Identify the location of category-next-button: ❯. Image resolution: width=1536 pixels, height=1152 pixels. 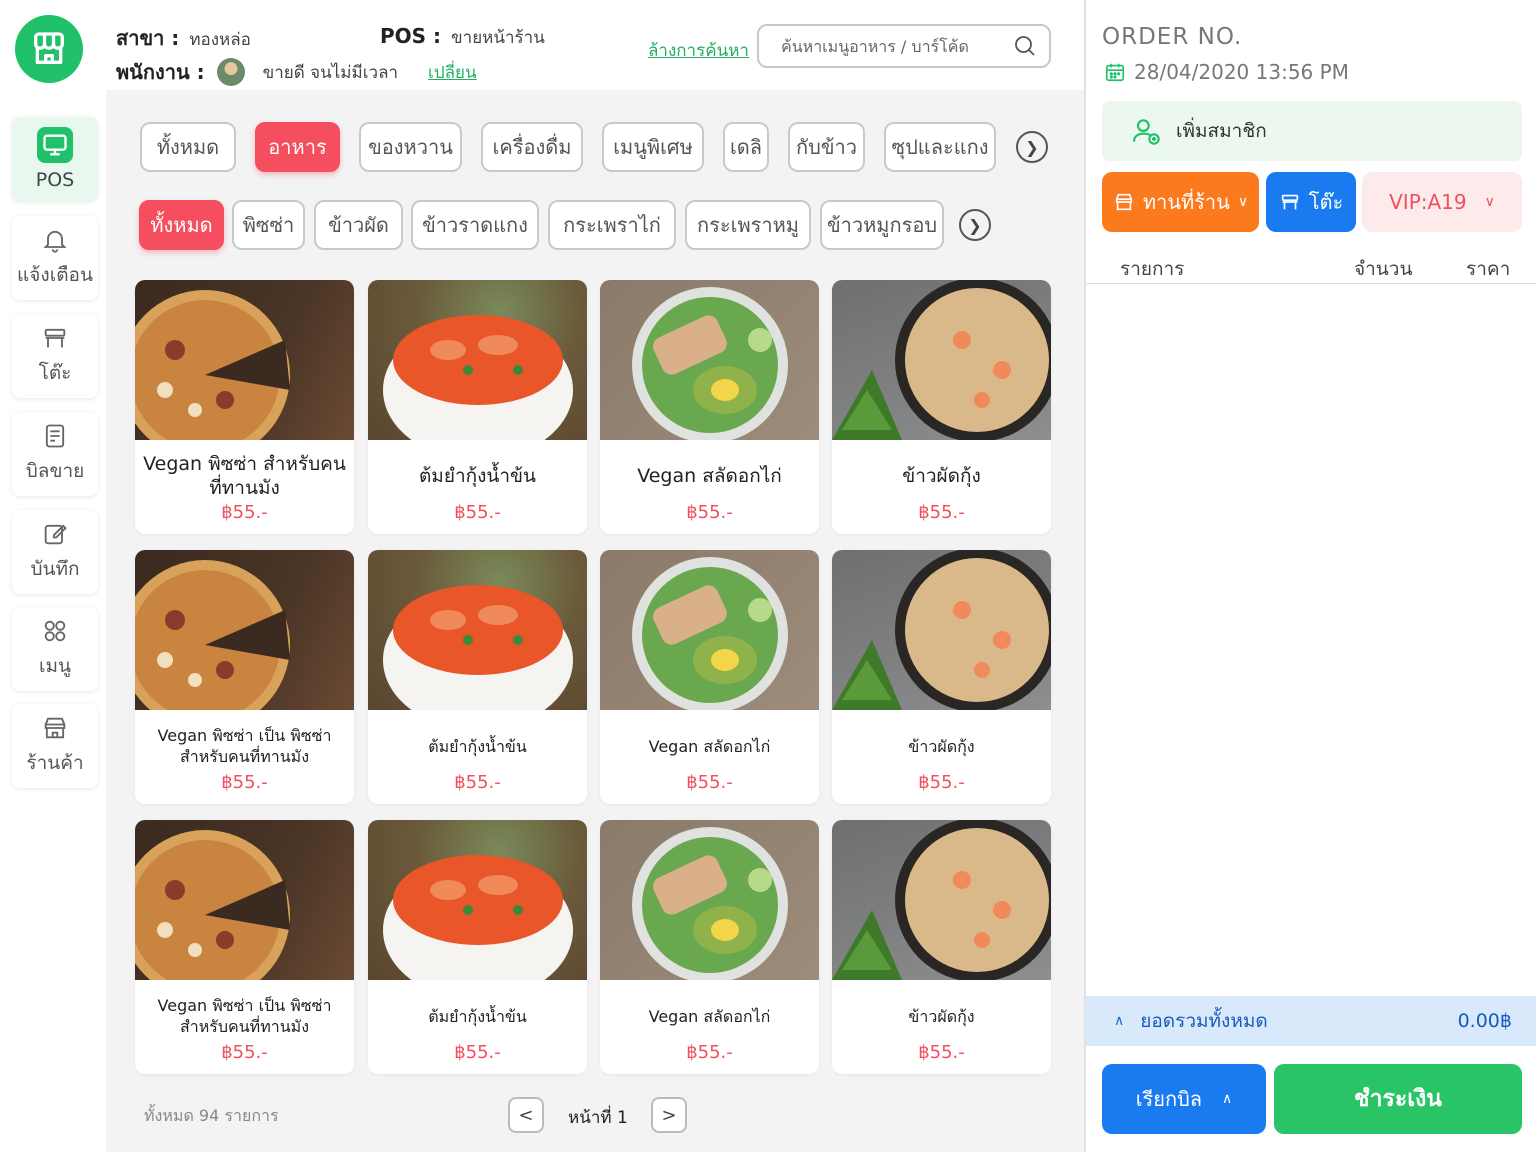
(1032, 147).